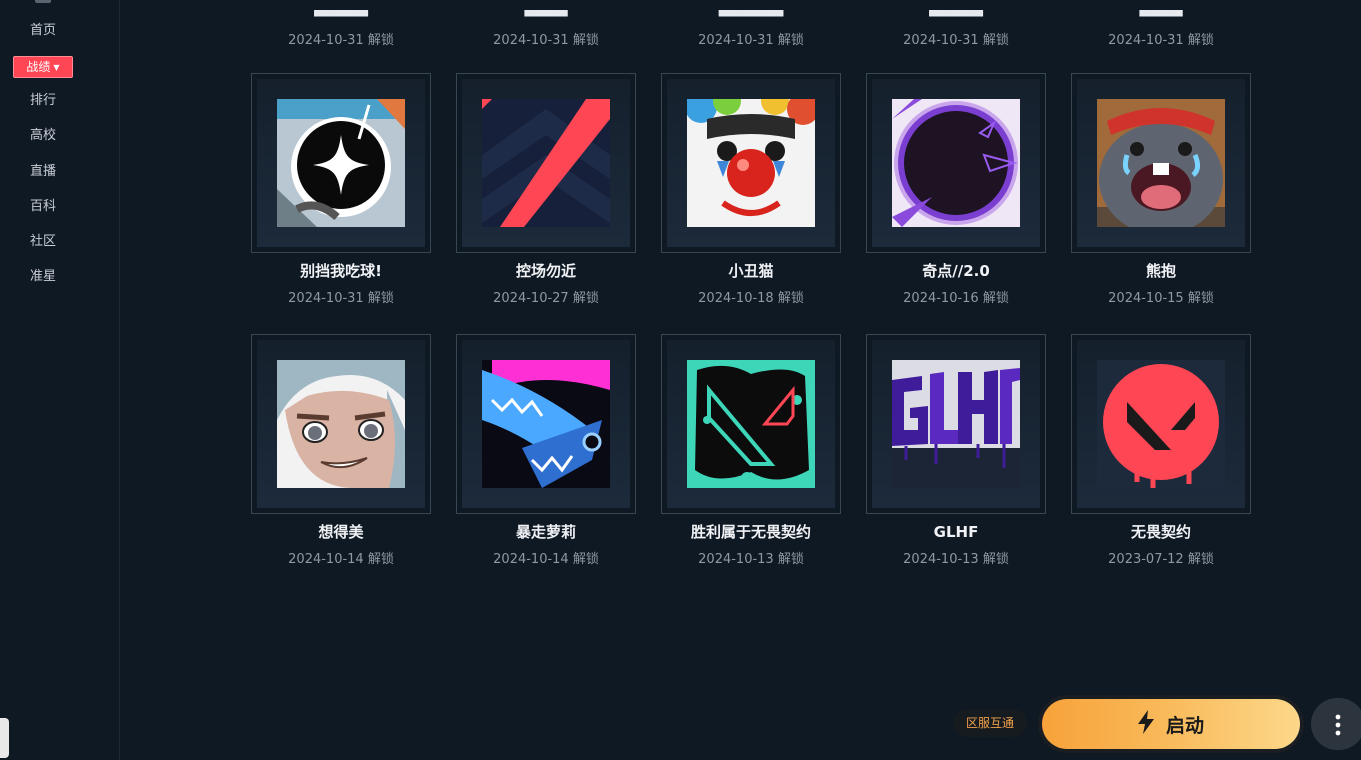 Image resolution: width=1361 pixels, height=760 pixels. I want to click on crying-seal-icon, so click(1161, 163).